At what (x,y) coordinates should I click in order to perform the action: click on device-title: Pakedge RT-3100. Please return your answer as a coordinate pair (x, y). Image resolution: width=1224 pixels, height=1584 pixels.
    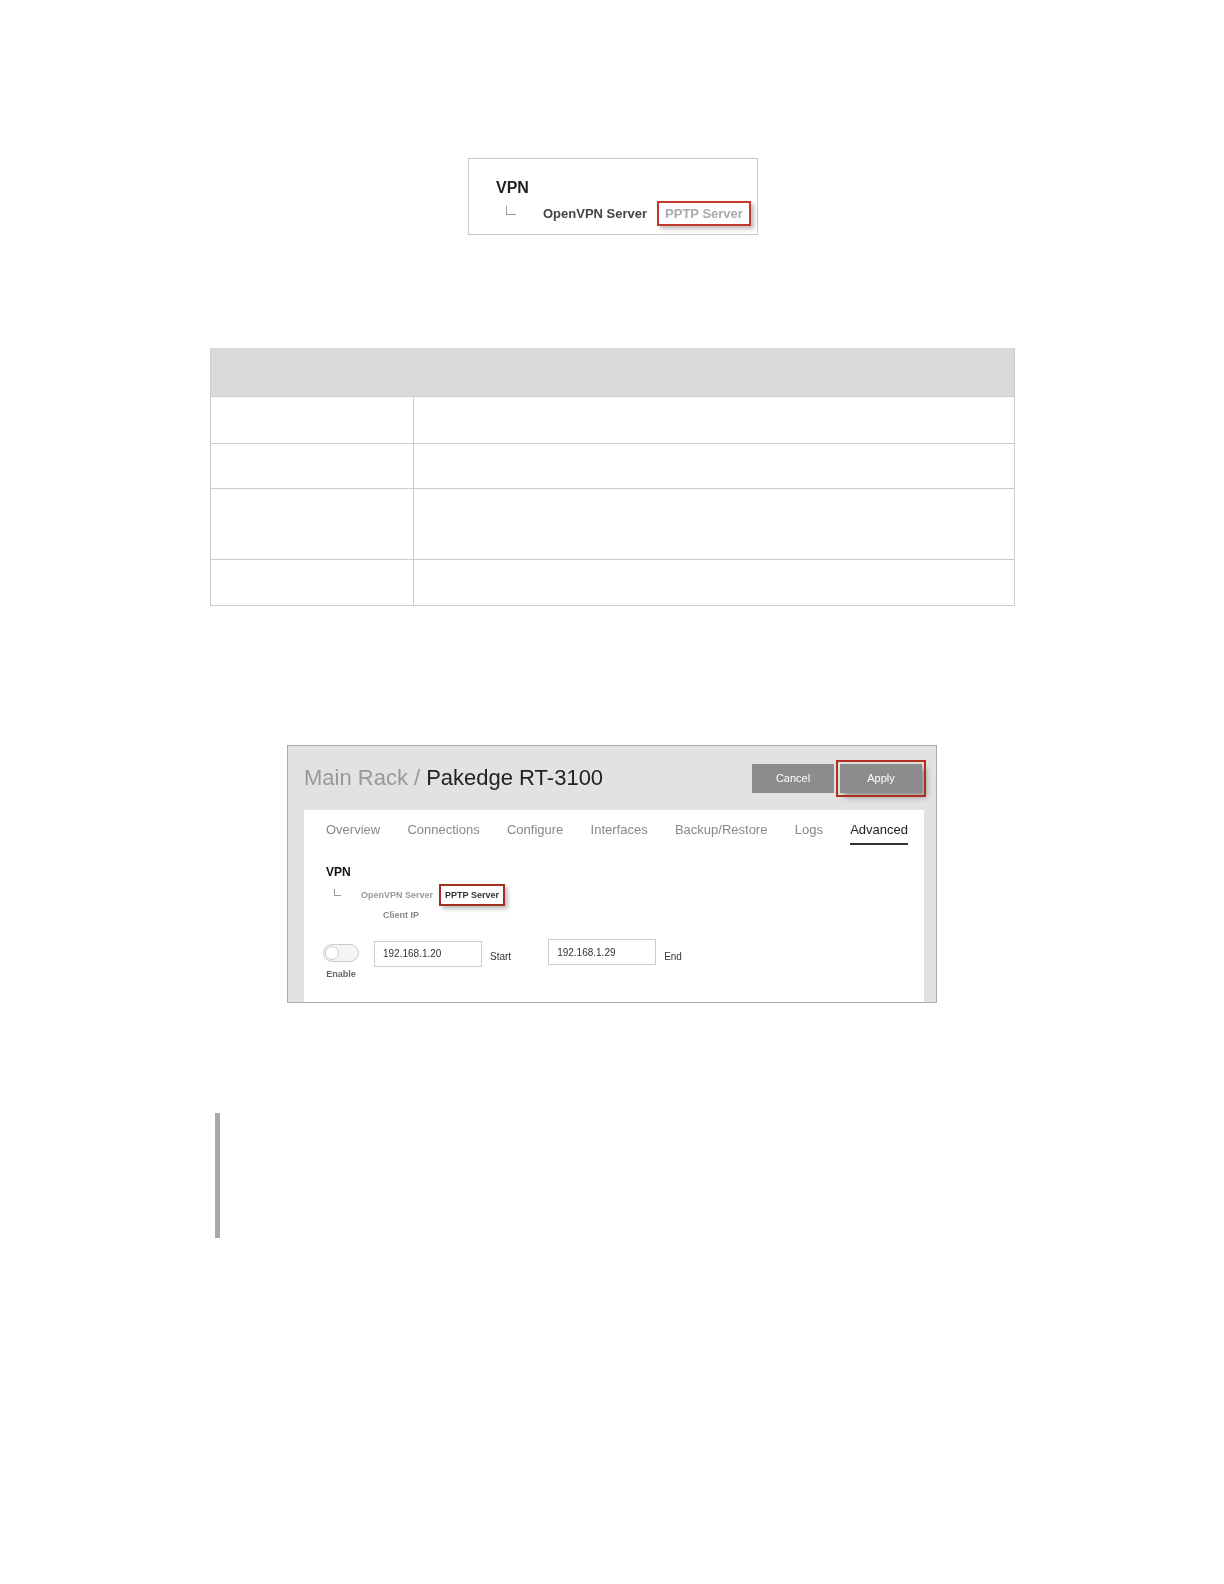
    Looking at the image, I should click on (515, 778).